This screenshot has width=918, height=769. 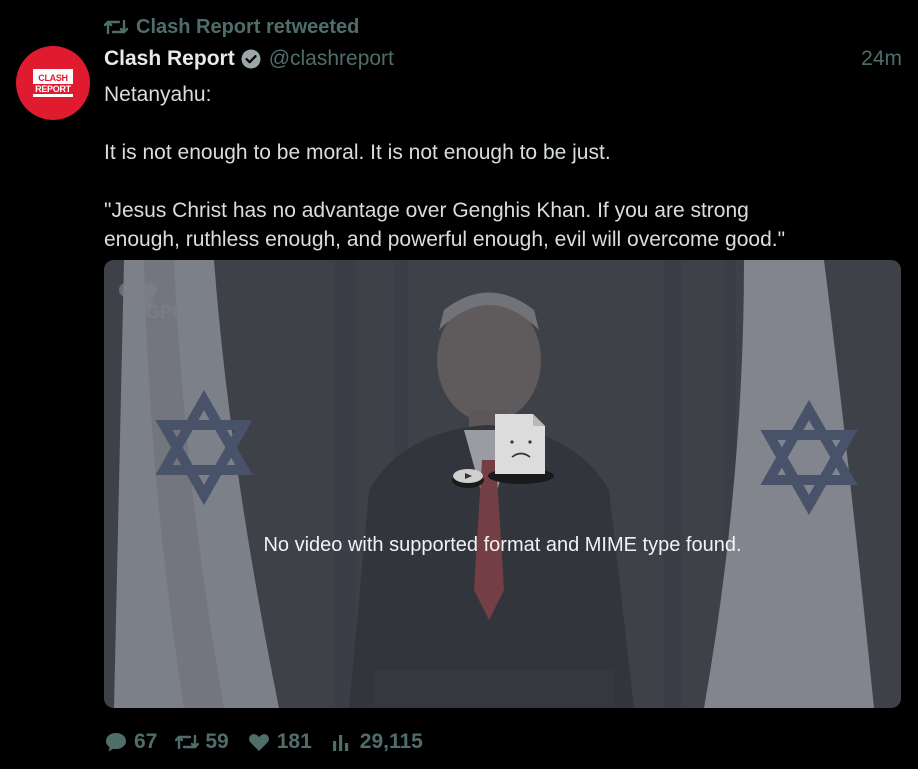 What do you see at coordinates (248, 26) in the screenshot?
I see `retweet-label: Clash Report retweeted` at bounding box center [248, 26].